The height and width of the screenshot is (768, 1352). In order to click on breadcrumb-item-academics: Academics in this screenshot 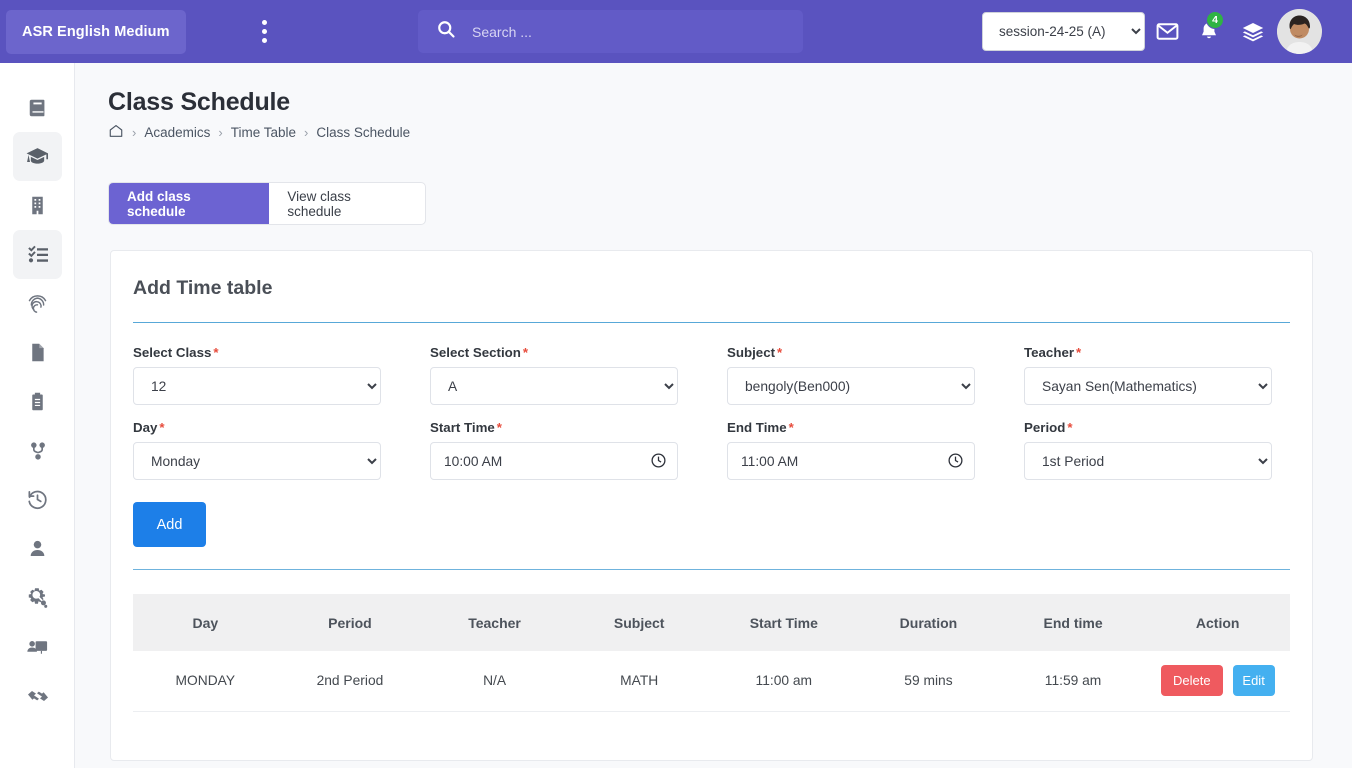, I will do `click(177, 132)`.